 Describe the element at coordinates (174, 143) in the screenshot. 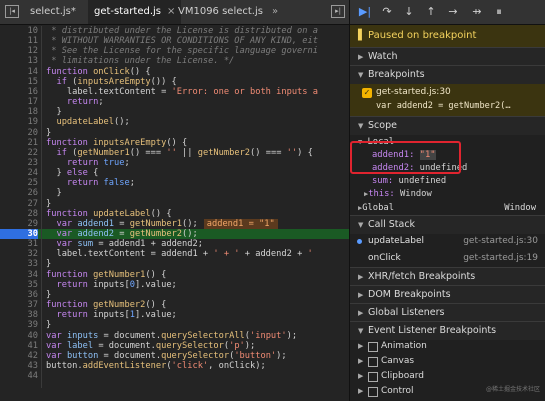

I see `code-line: 21 function inputsAreEmpty() {` at that location.